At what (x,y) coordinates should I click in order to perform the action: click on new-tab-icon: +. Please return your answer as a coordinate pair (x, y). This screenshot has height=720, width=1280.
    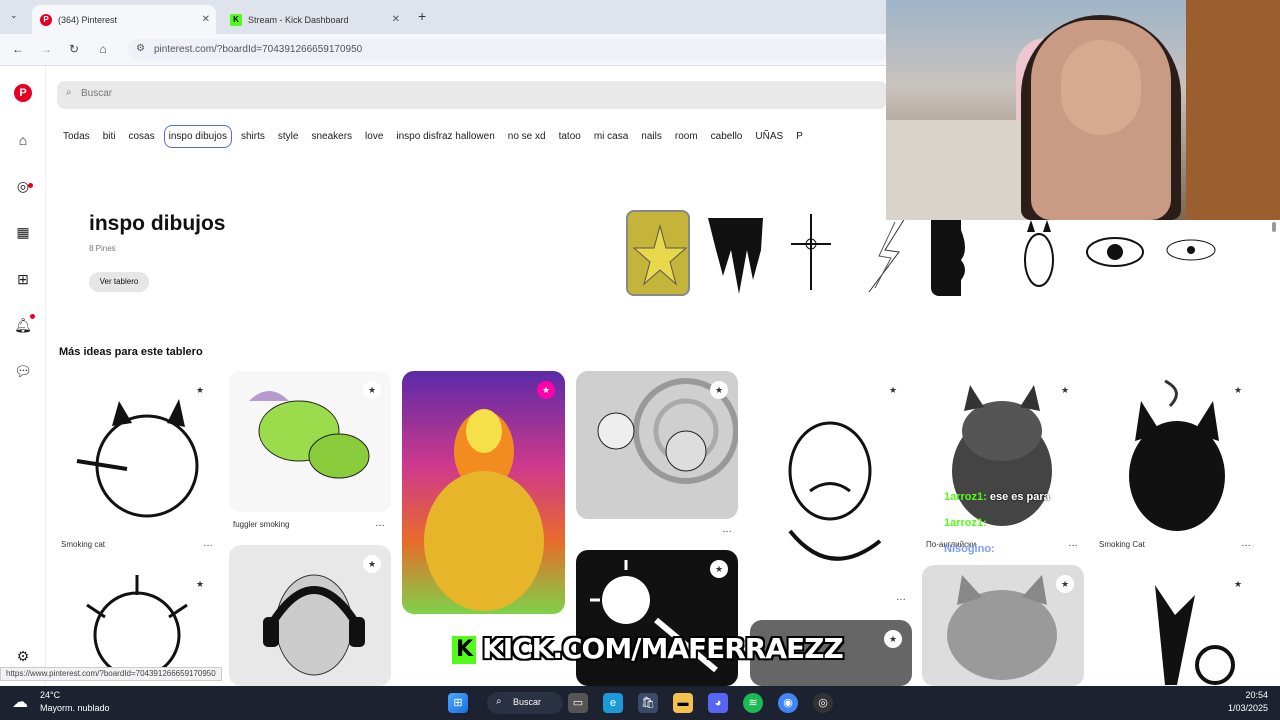
    Looking at the image, I should click on (422, 16).